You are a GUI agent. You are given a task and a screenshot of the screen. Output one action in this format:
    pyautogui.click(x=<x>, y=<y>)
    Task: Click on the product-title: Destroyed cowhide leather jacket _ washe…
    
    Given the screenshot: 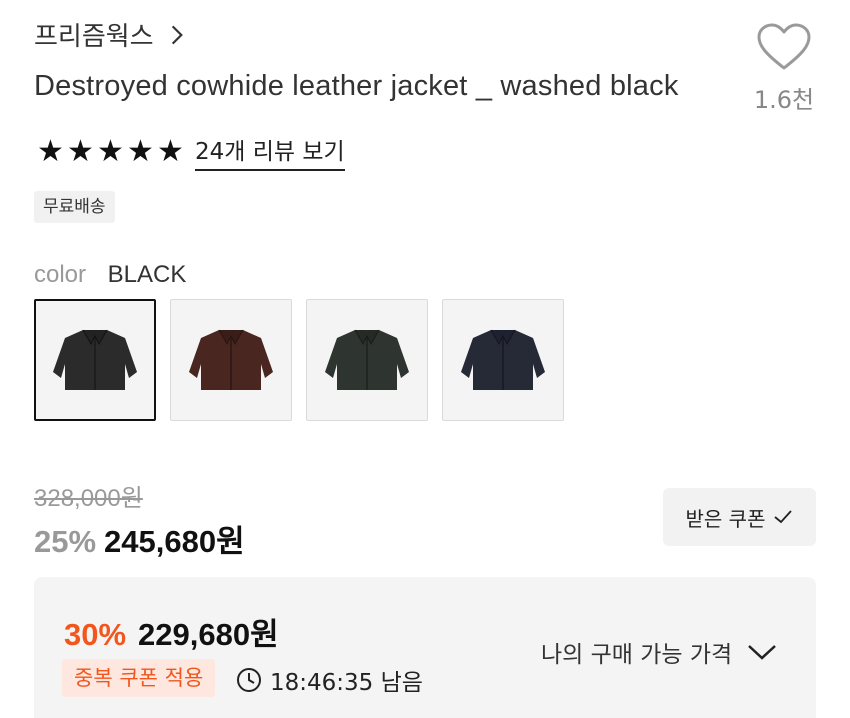 What is the action you would take?
    pyautogui.click(x=356, y=86)
    